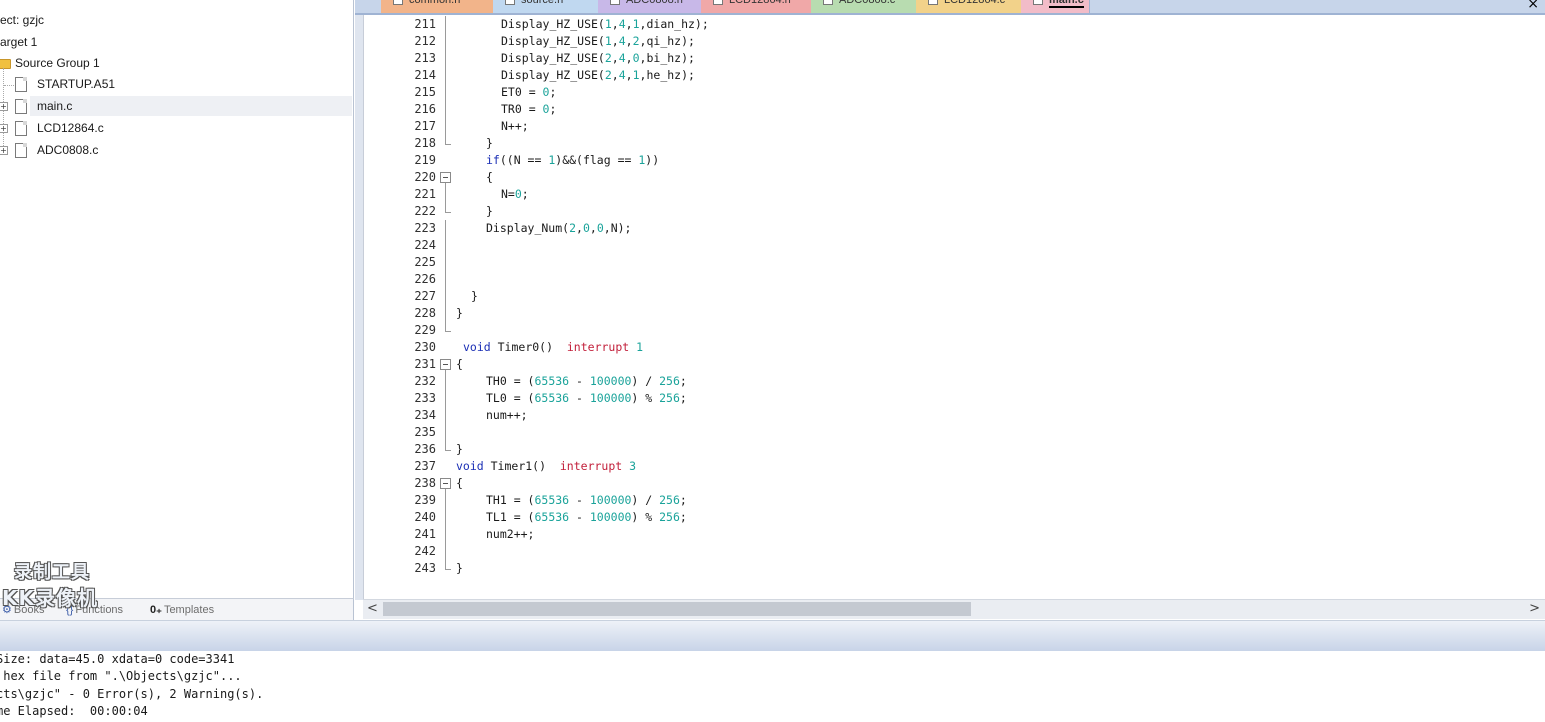  What do you see at coordinates (756, 6) in the screenshot?
I see `tab-lcd12864-h: LCD12864.h` at bounding box center [756, 6].